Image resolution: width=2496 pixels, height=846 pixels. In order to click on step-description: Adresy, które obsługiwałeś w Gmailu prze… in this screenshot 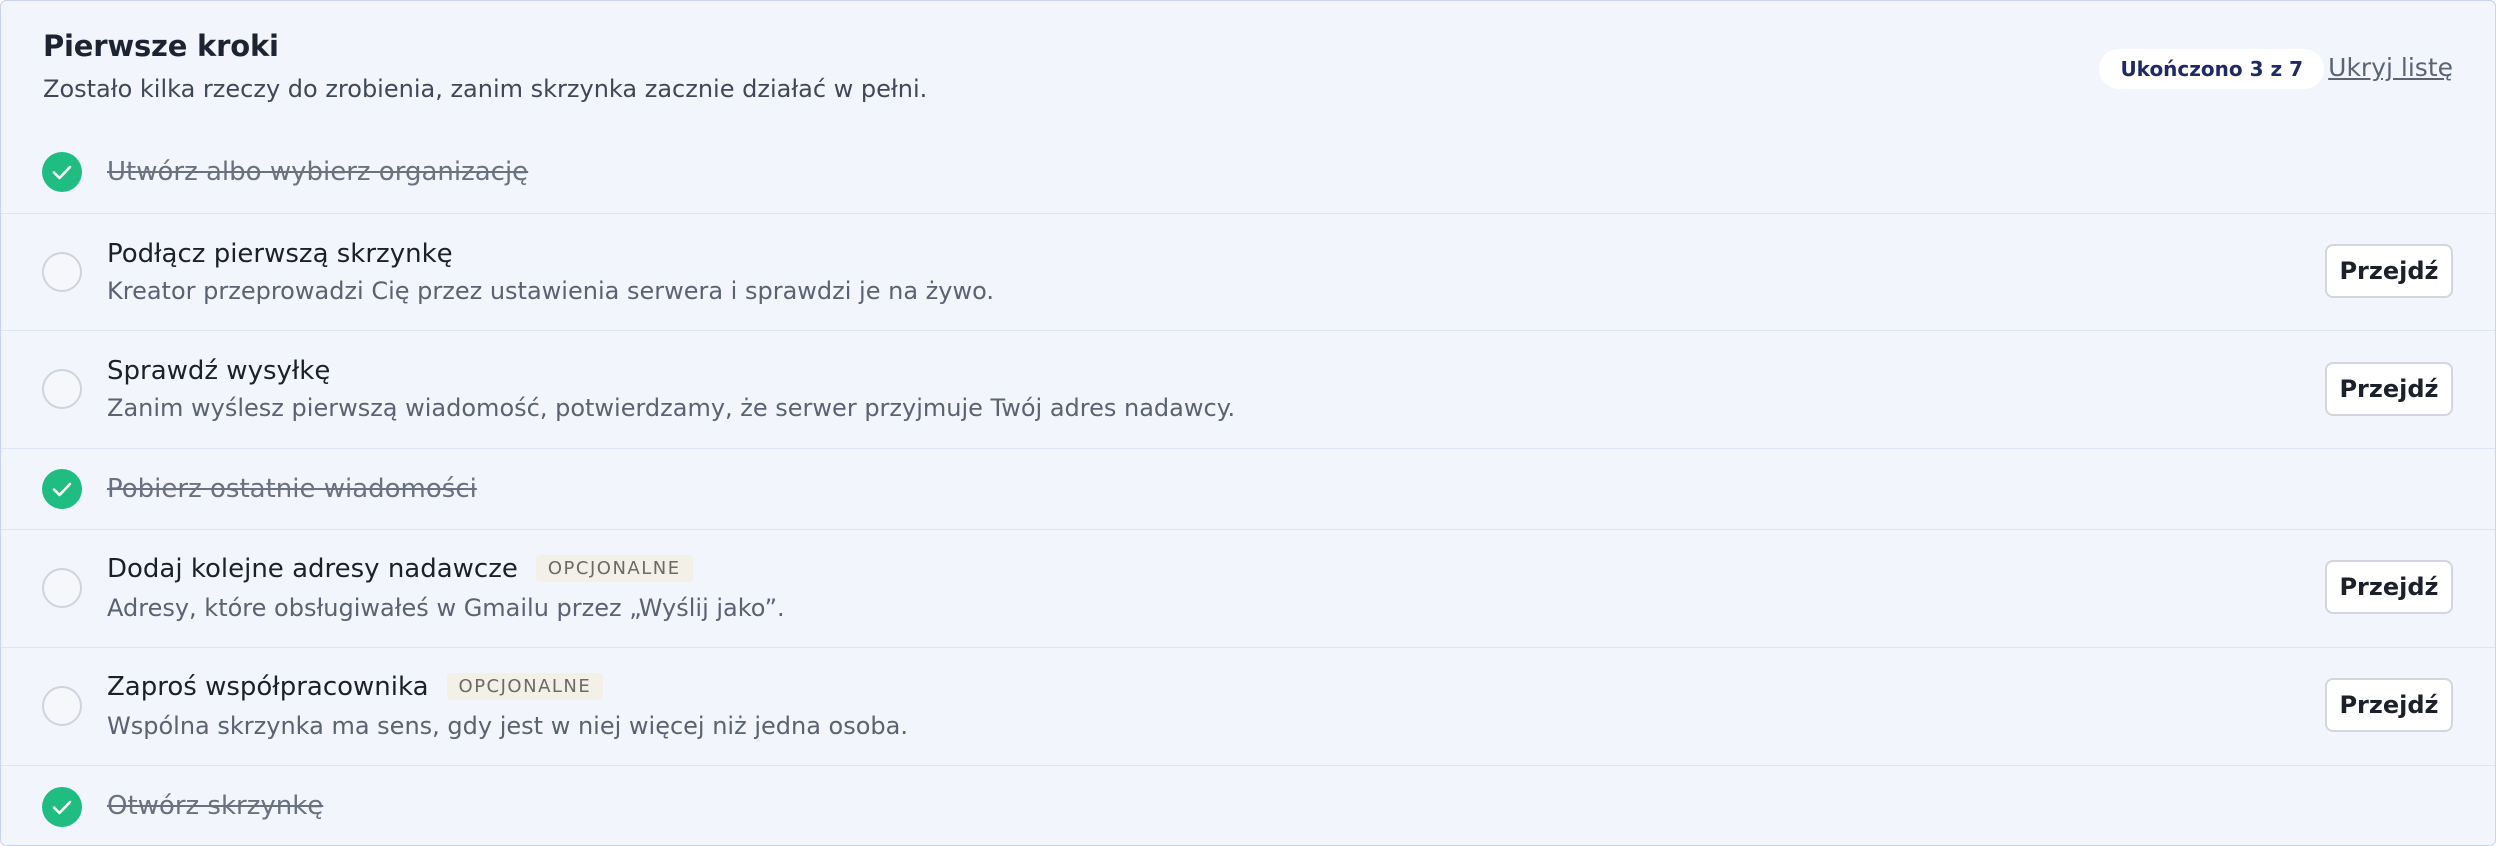, I will do `click(446, 608)`.